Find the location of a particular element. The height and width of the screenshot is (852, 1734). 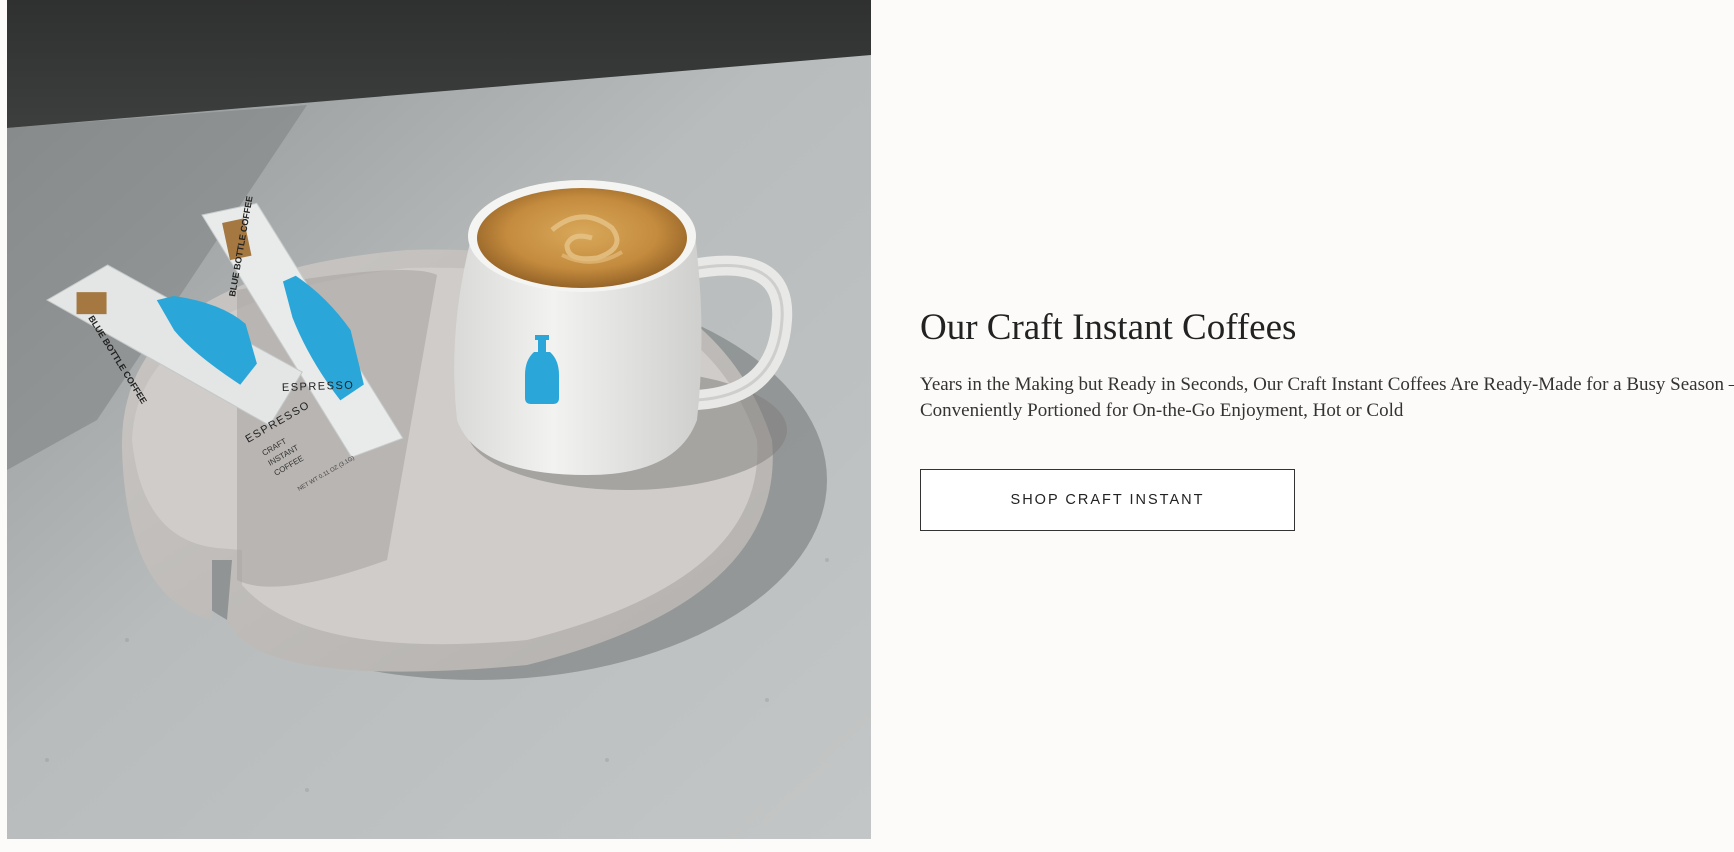

section-heading: Our Craft Instant Coffees is located at coordinates (1108, 327).